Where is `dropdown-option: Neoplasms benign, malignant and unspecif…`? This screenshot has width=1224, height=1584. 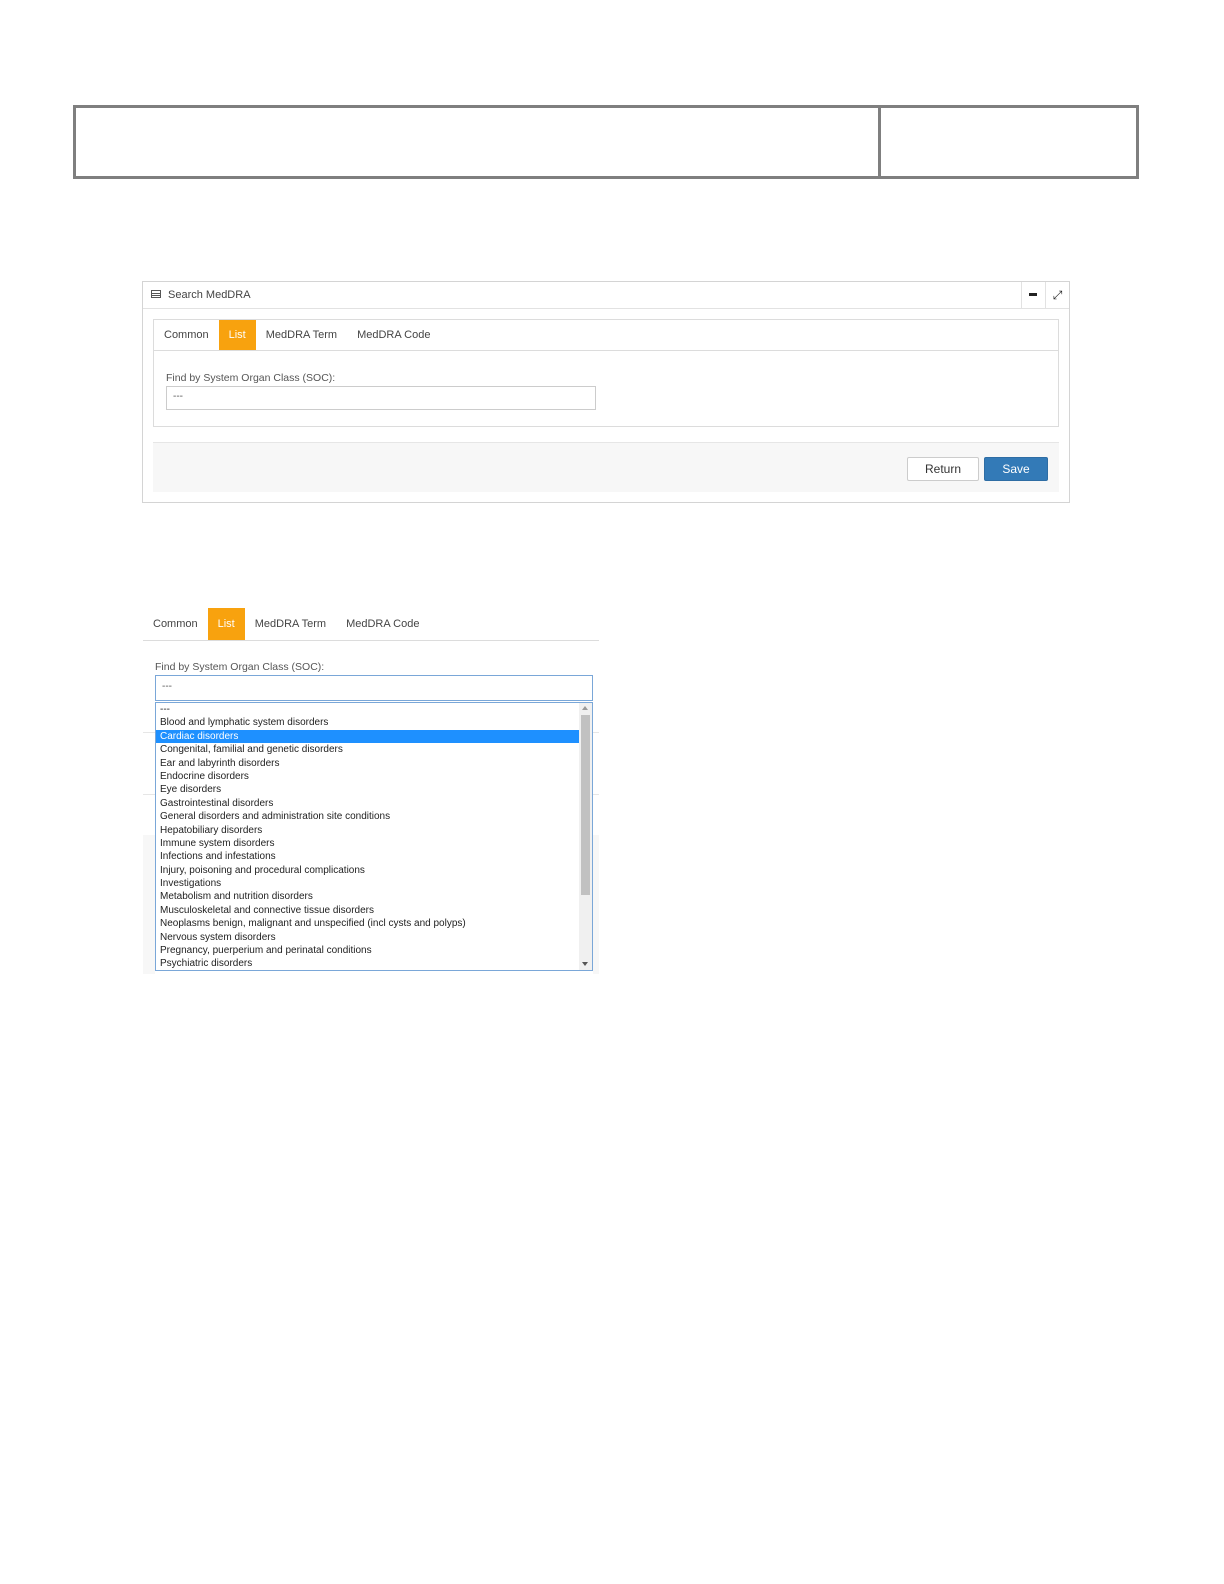 dropdown-option: Neoplasms benign, malignant and unspecif… is located at coordinates (367, 923).